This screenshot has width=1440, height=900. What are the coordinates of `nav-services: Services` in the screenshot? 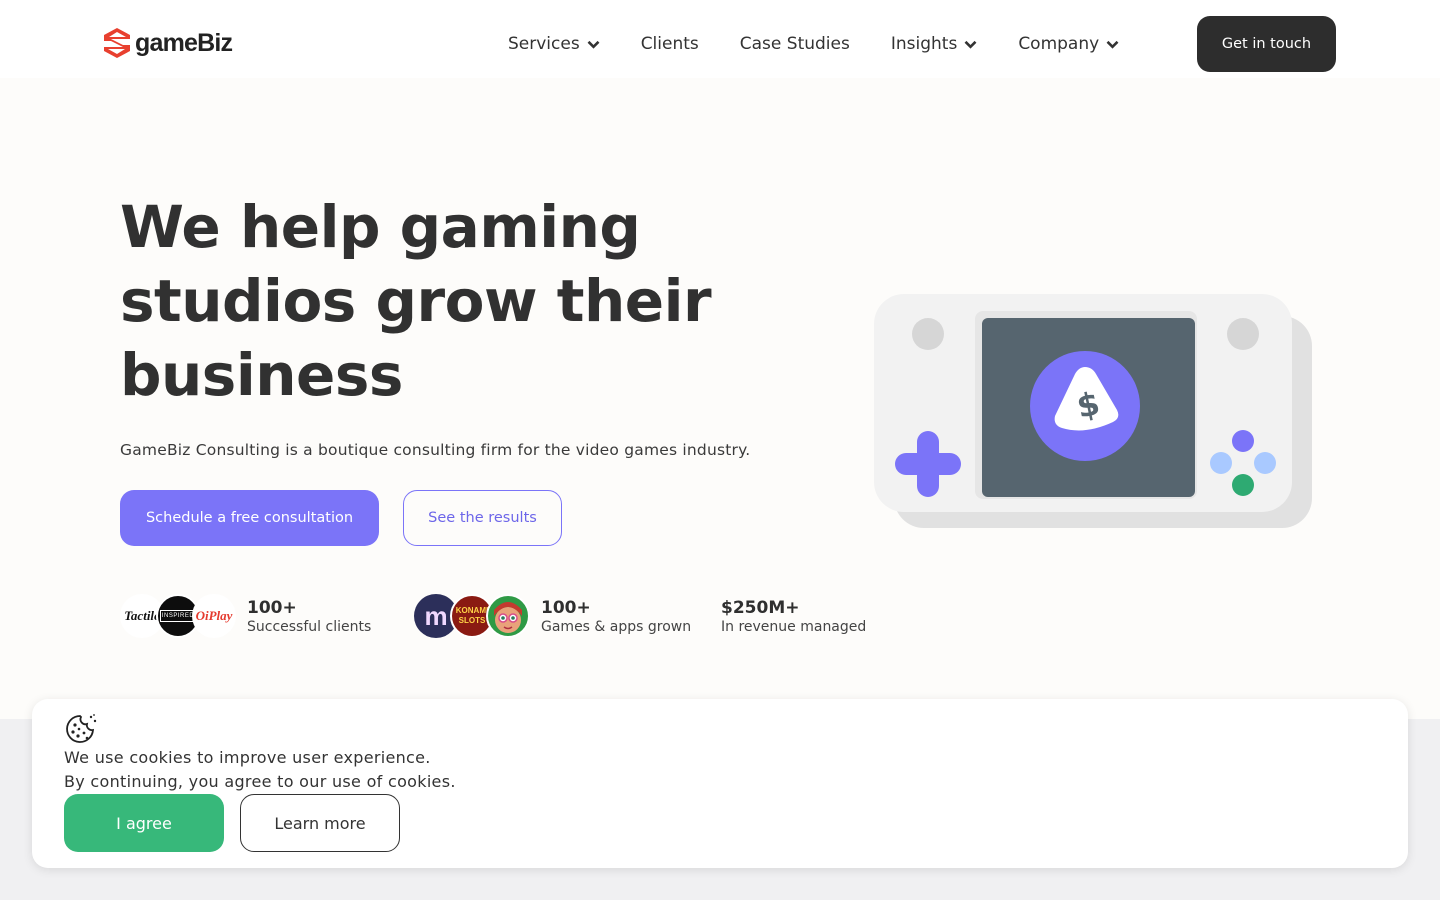 It's located at (554, 44).